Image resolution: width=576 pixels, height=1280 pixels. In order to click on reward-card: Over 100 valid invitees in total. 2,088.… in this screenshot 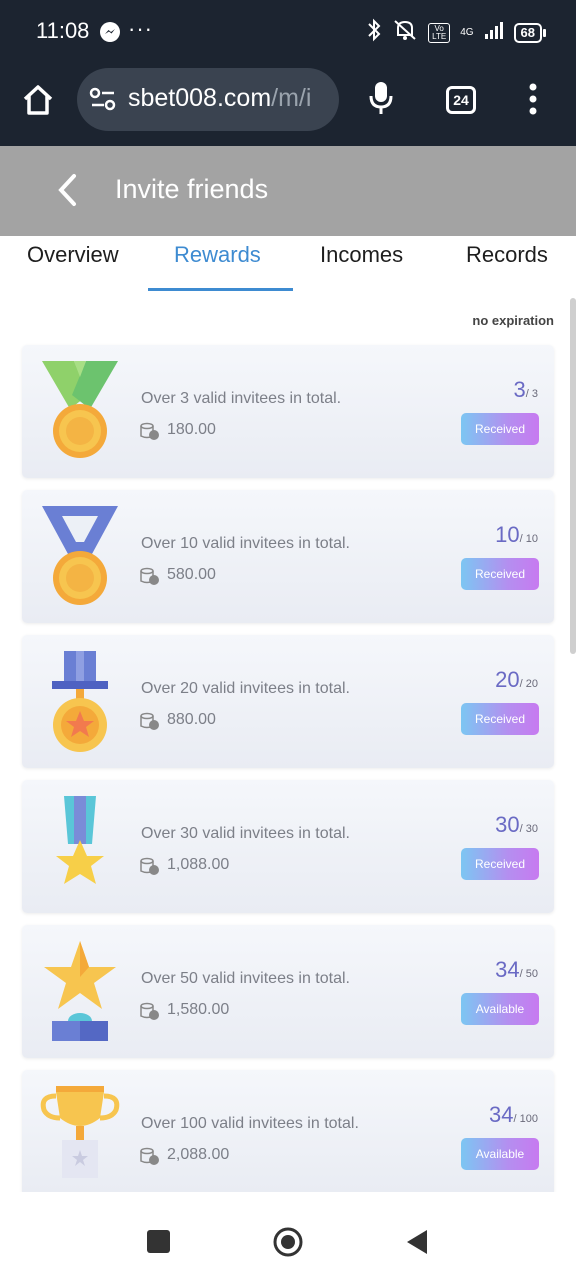, I will do `click(288, 1131)`.